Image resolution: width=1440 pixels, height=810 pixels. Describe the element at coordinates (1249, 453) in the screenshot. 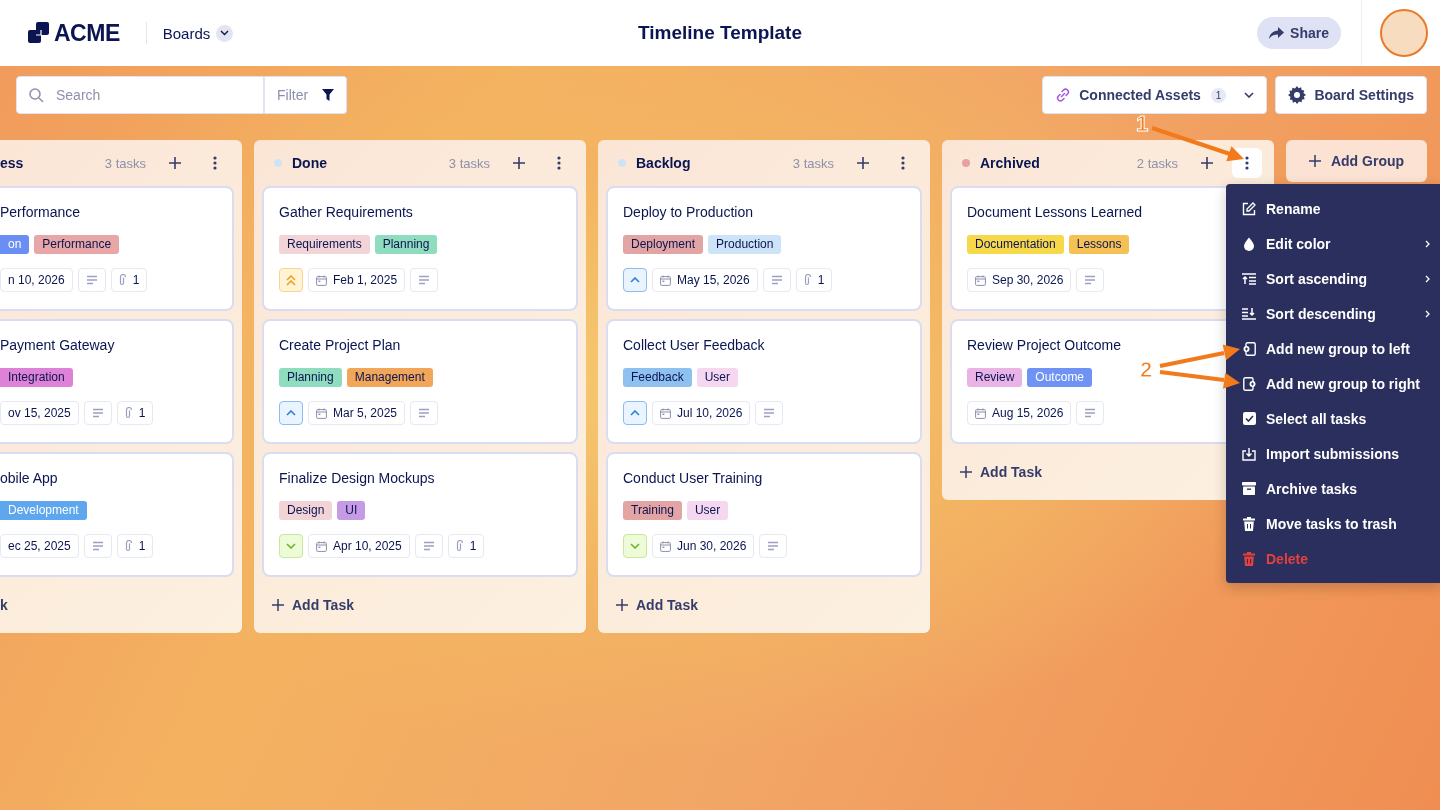

I see `import-icon` at that location.